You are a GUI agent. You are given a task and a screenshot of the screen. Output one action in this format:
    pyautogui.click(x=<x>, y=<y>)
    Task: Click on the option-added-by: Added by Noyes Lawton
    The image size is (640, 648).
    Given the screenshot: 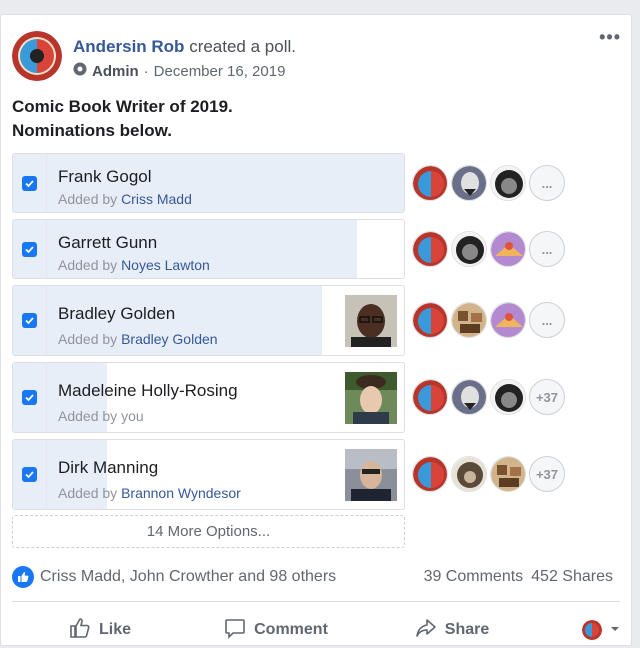 What is the action you would take?
    pyautogui.click(x=134, y=265)
    